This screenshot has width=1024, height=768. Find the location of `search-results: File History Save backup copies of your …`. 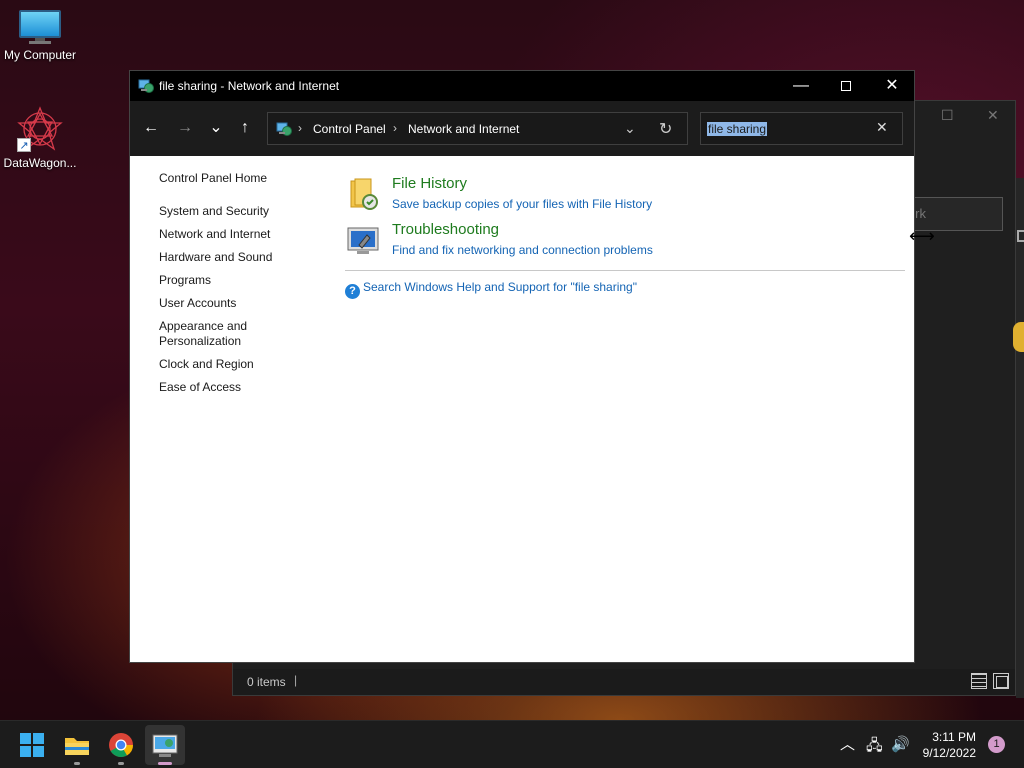

search-results: File History Save backup copies of your … is located at coordinates (625, 237).